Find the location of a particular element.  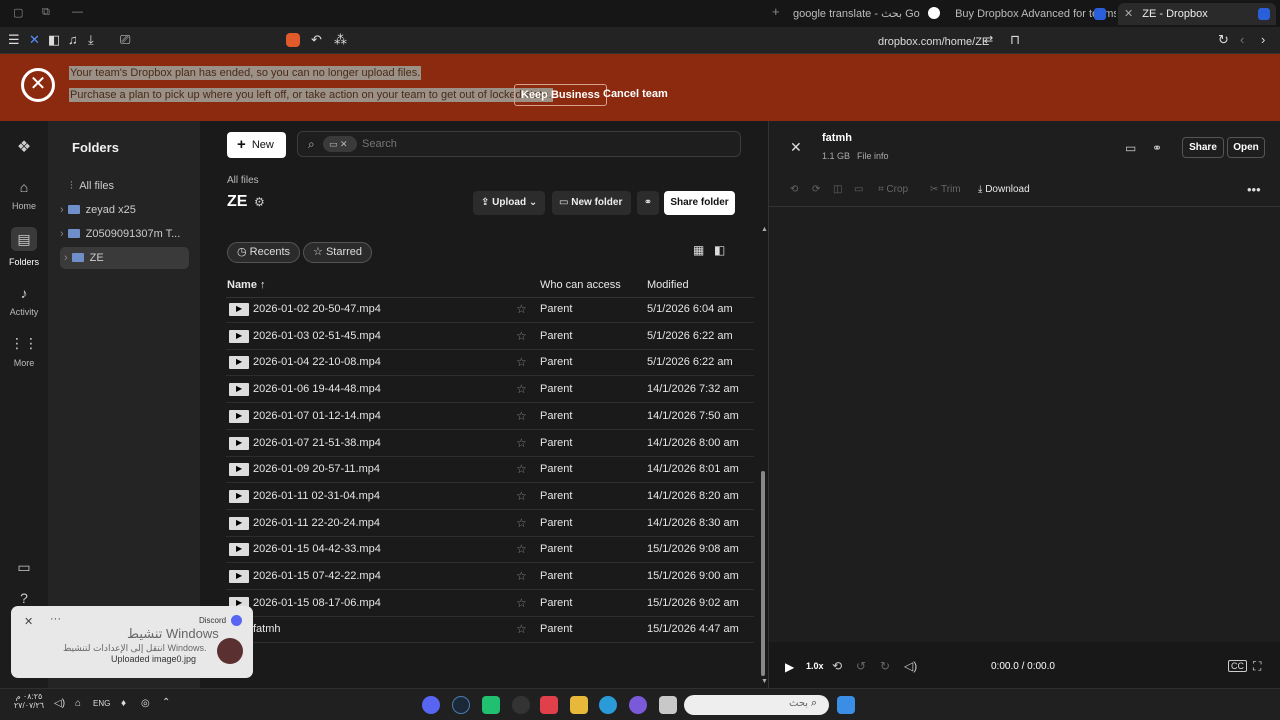

flip-icon: ◫ is located at coordinates (837, 189).